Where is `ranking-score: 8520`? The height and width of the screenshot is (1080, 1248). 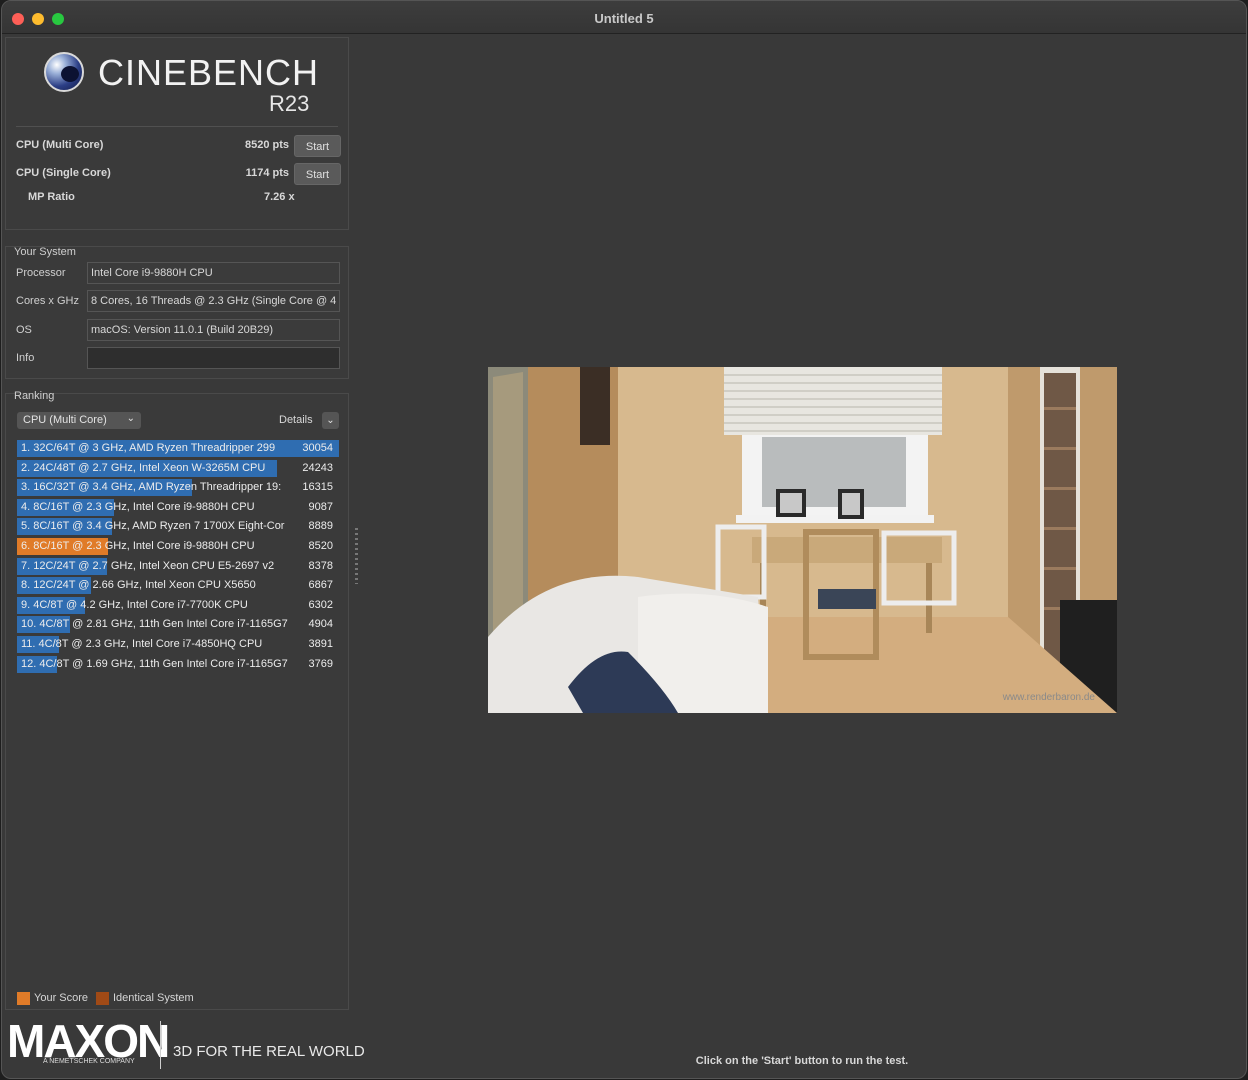
ranking-score: 8520 is located at coordinates (320, 545).